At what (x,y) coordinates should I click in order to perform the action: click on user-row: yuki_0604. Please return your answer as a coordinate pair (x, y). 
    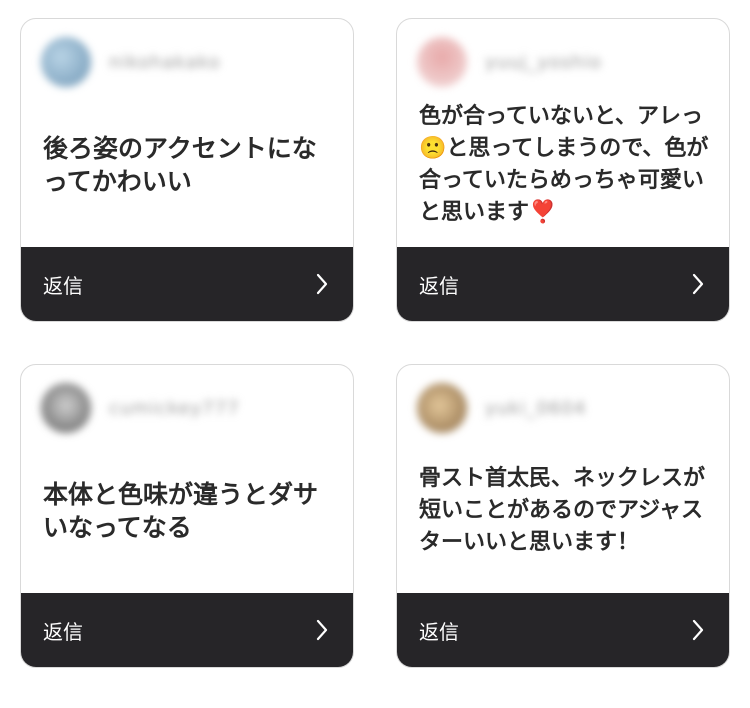
    Looking at the image, I should click on (501, 408).